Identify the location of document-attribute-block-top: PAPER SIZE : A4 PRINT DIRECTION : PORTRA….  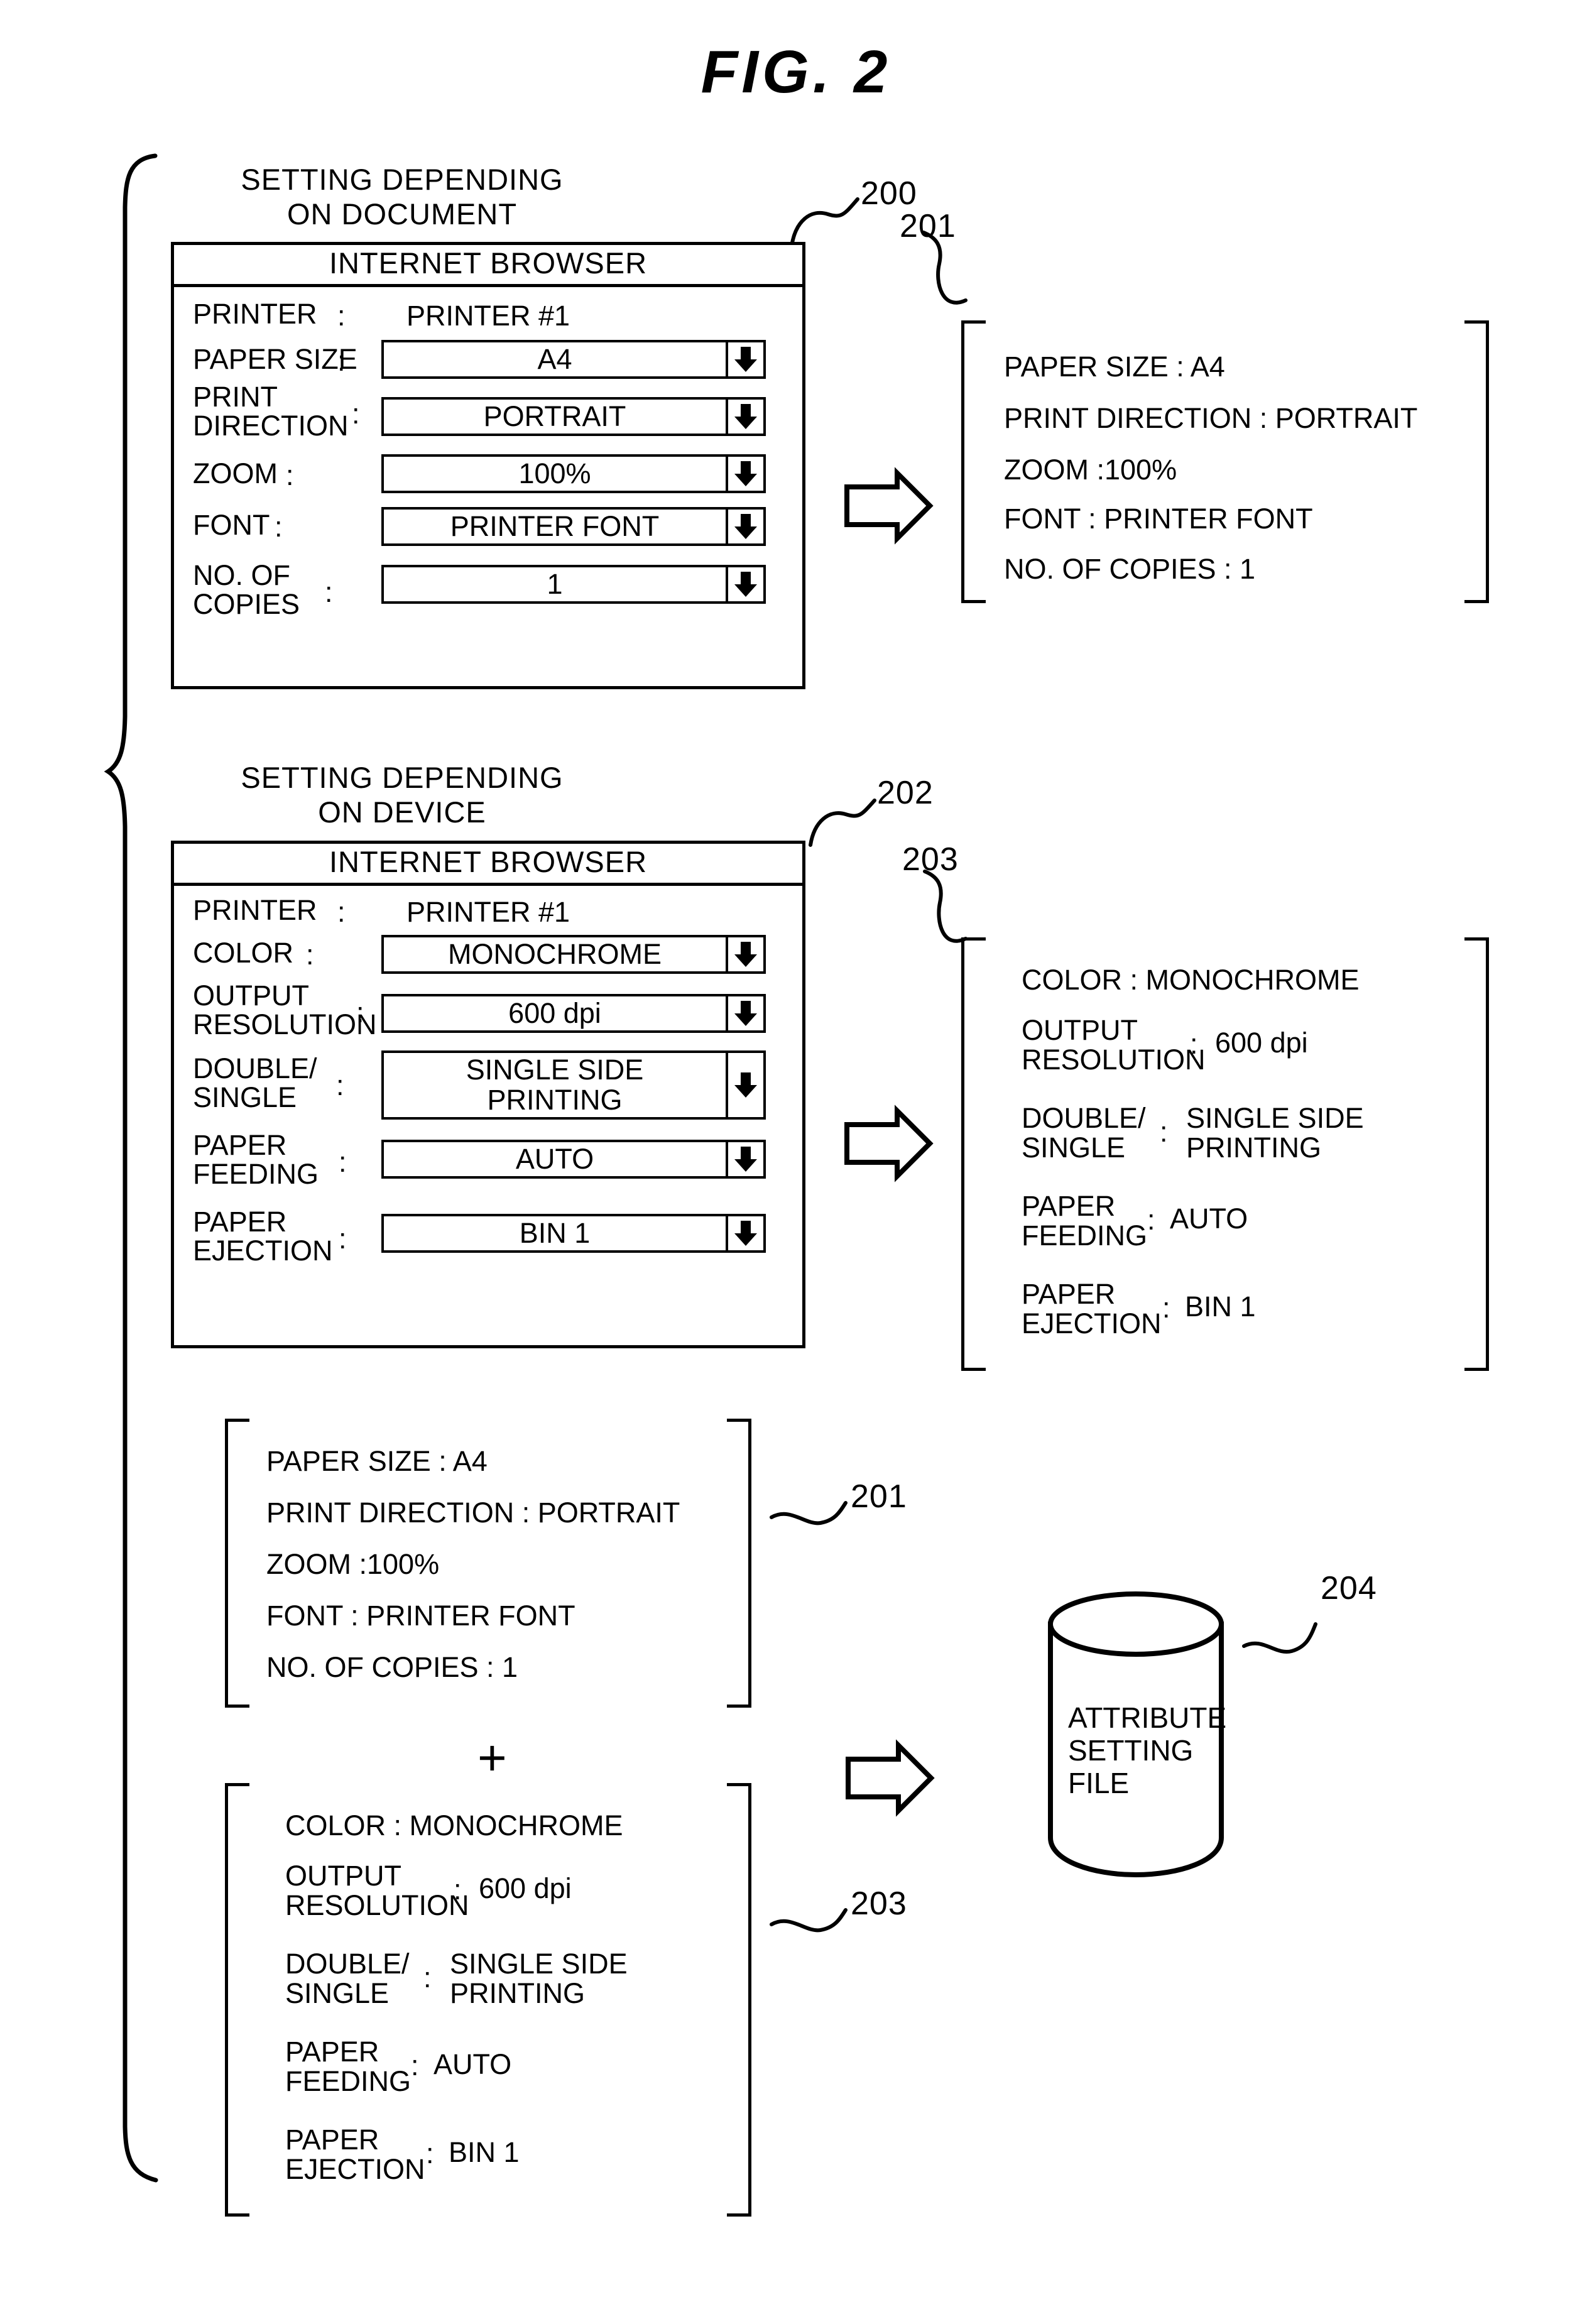
(1225, 461).